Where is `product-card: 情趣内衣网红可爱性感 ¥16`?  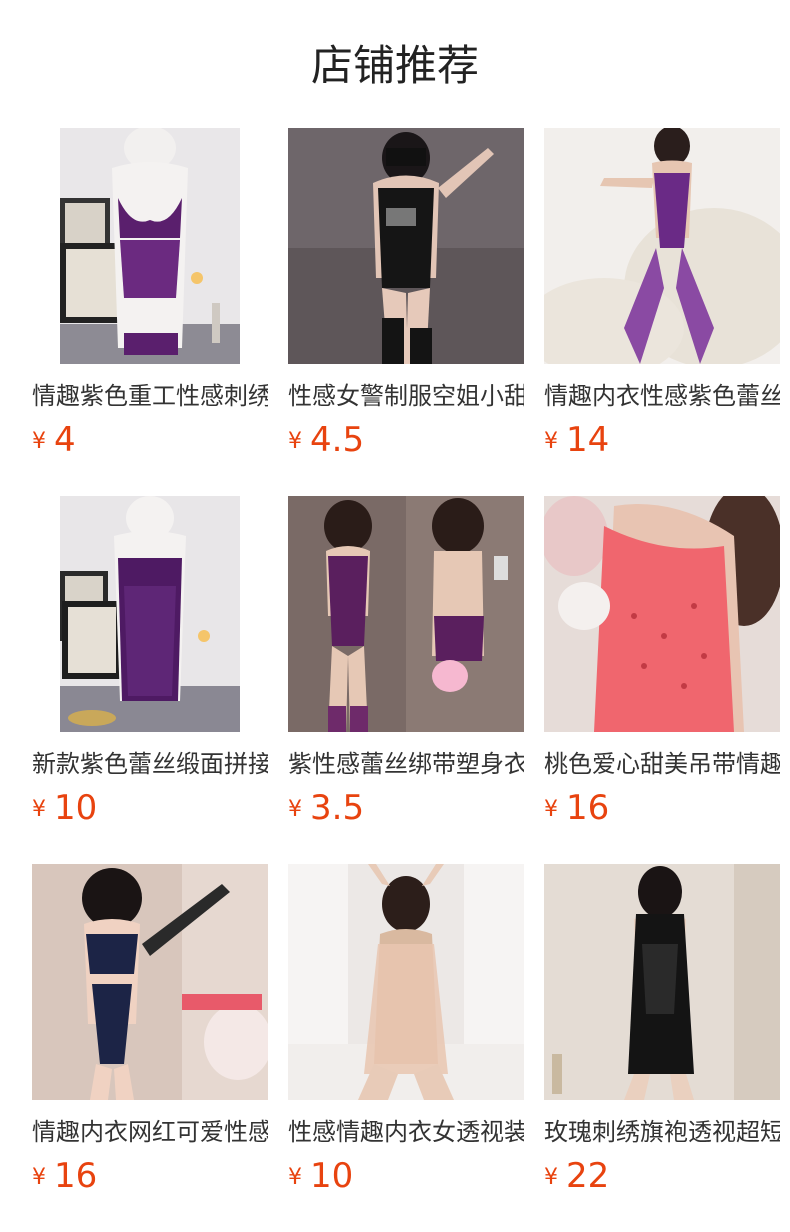 product-card: 情趣内衣网红可爱性感 ¥16 is located at coordinates (150, 1034).